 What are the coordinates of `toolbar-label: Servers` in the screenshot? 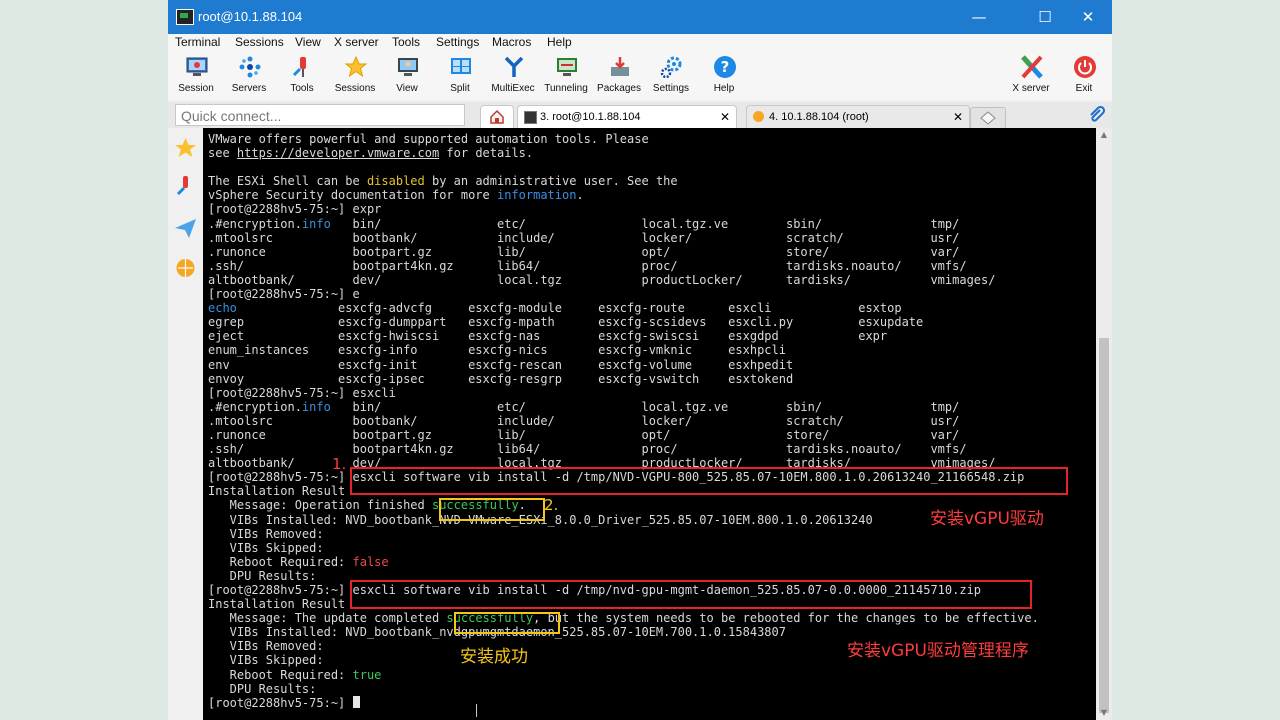 It's located at (249, 88).